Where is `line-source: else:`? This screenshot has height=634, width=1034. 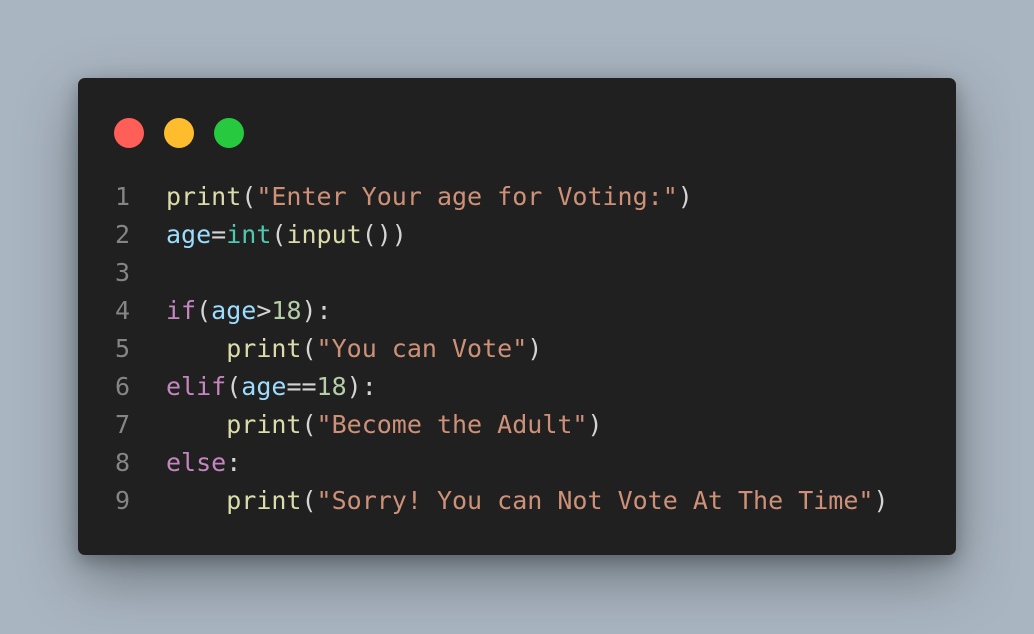
line-source: else: is located at coordinates (203, 463).